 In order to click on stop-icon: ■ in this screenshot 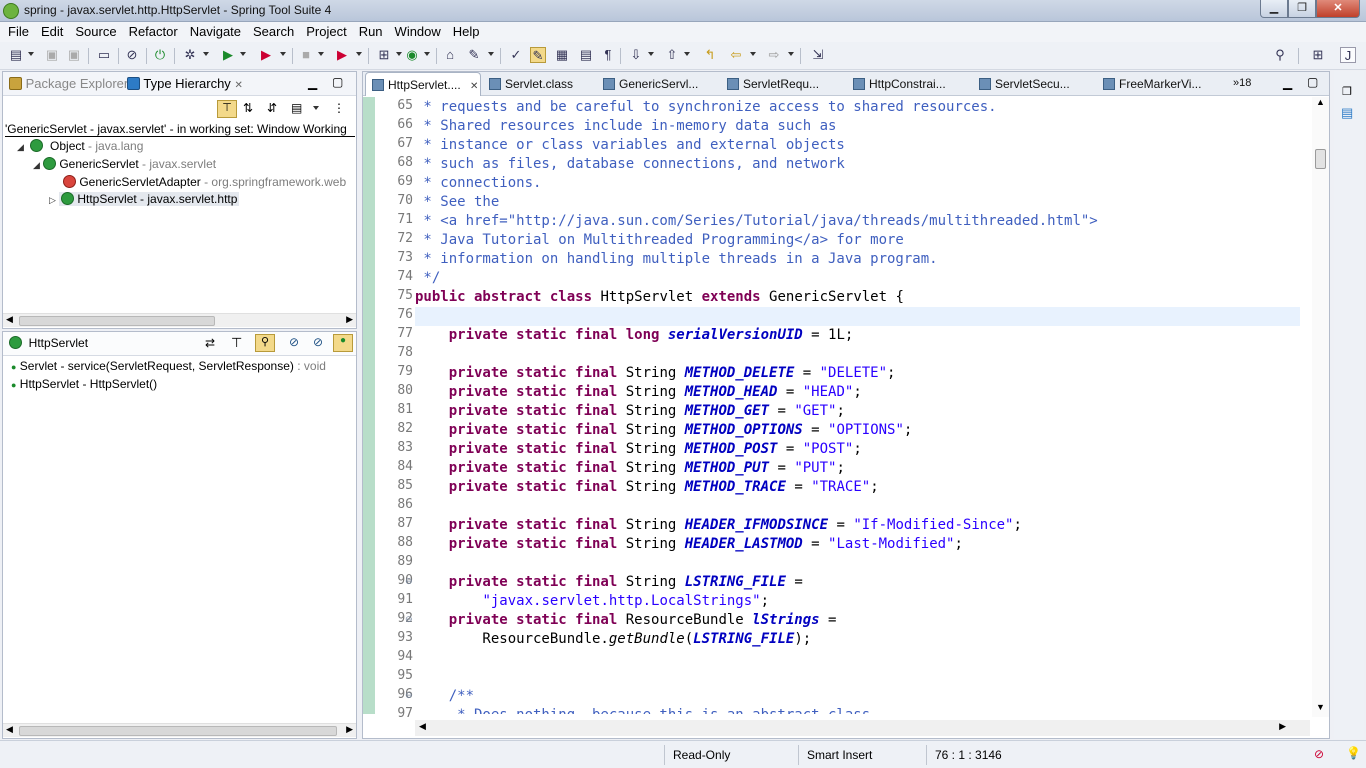, I will do `click(306, 55)`.